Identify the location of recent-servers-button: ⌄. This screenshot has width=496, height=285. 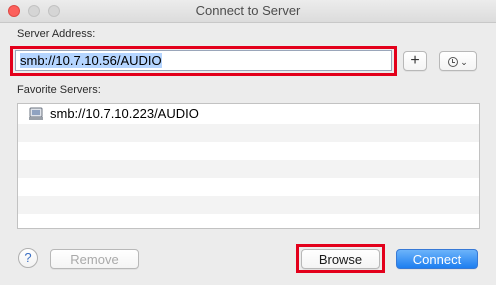
(458, 61).